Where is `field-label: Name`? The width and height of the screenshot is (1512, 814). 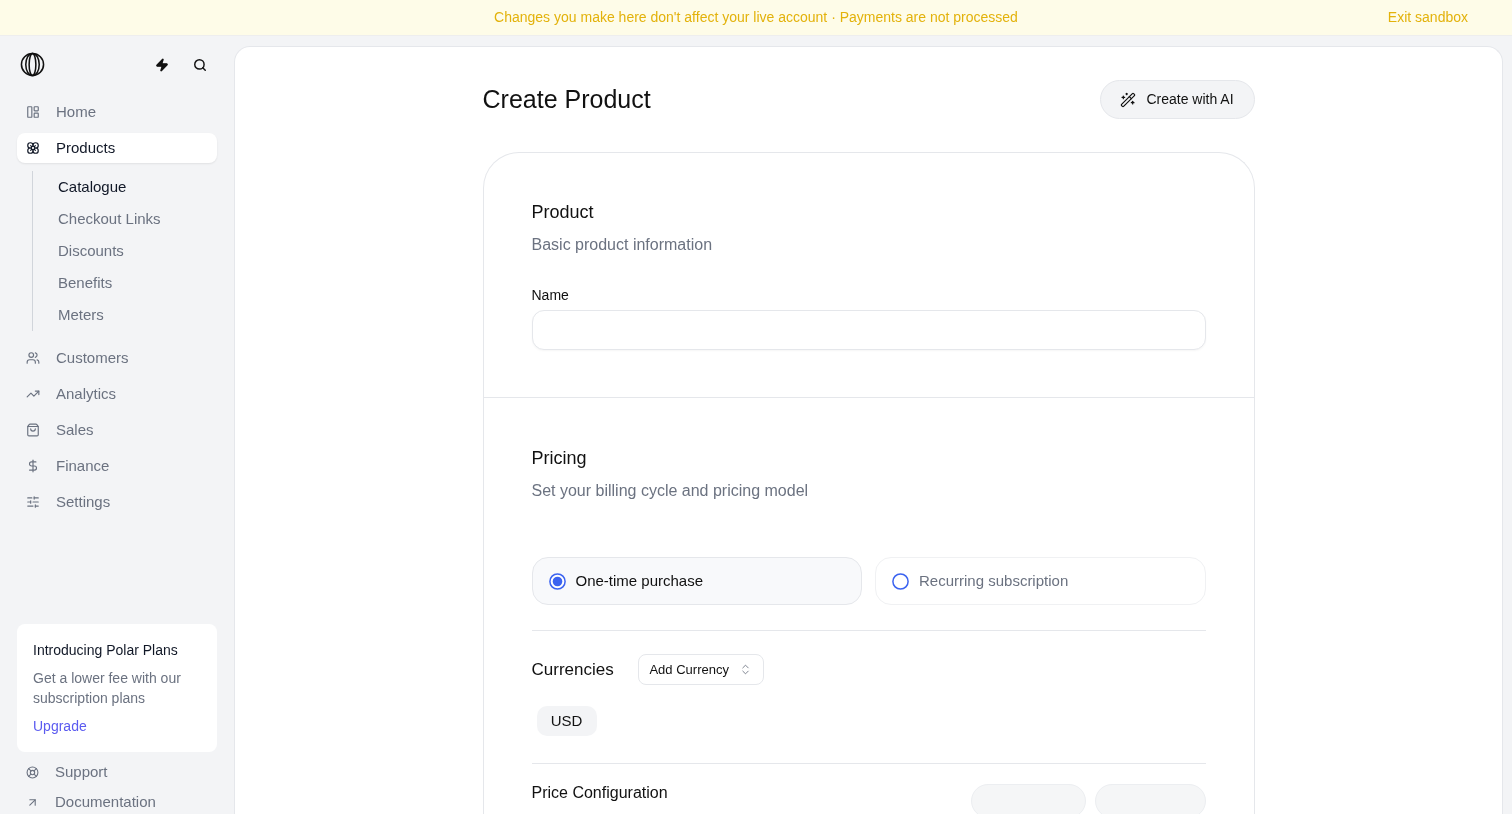
field-label: Name is located at coordinates (550, 295).